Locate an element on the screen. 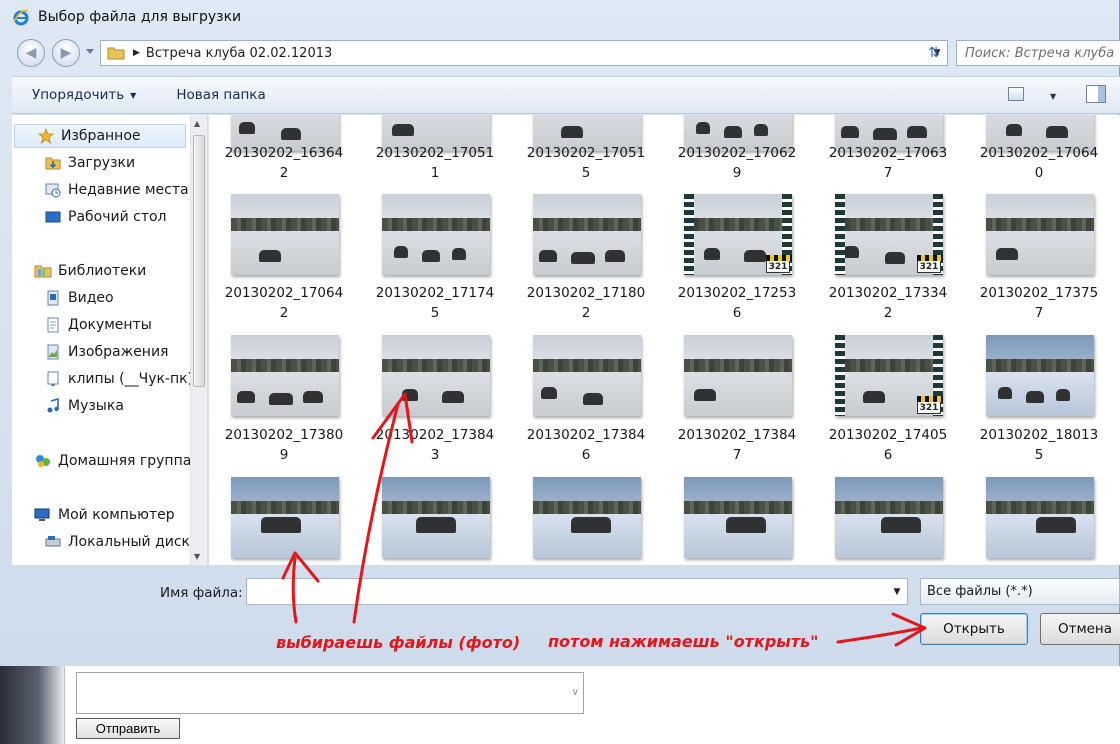 The width and height of the screenshot is (1120, 744). change-view-icon is located at coordinates (1016, 94).